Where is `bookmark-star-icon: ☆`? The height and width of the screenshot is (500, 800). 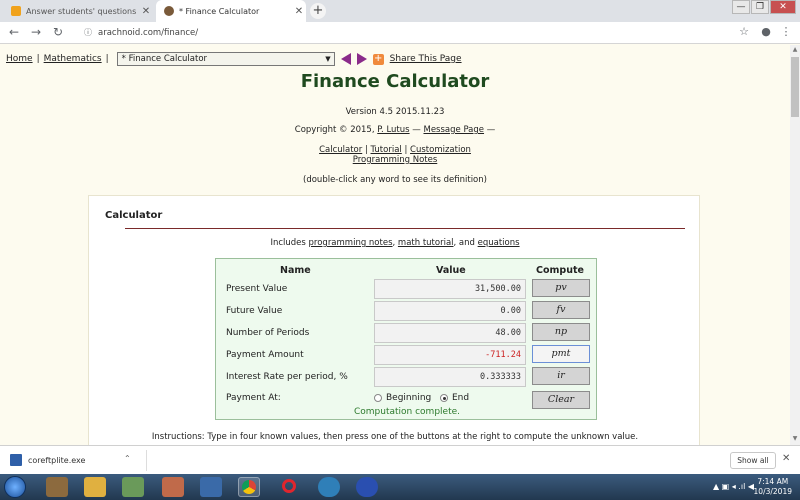 bookmark-star-icon: ☆ is located at coordinates (744, 31).